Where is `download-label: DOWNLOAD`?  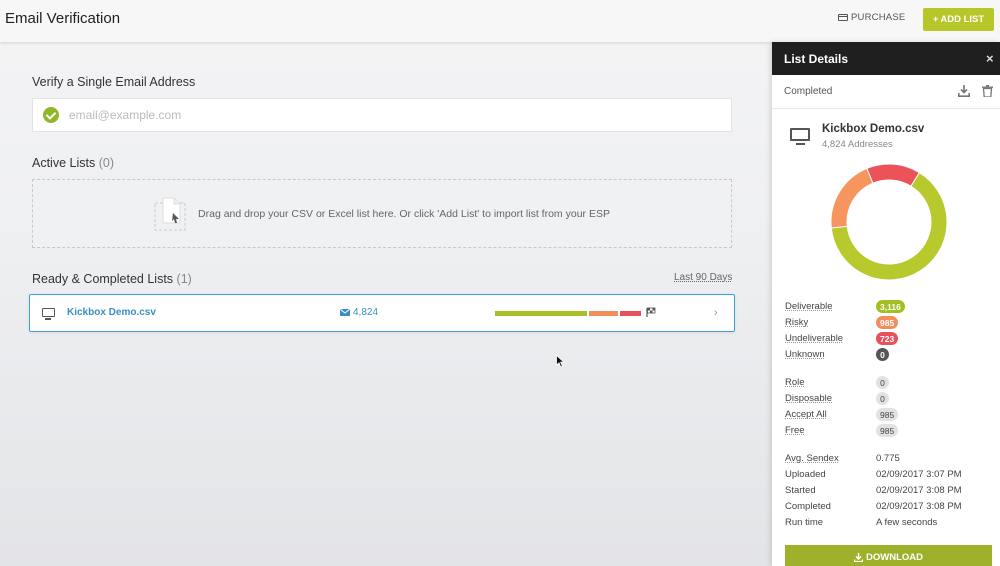
download-label: DOWNLOAD is located at coordinates (894, 557).